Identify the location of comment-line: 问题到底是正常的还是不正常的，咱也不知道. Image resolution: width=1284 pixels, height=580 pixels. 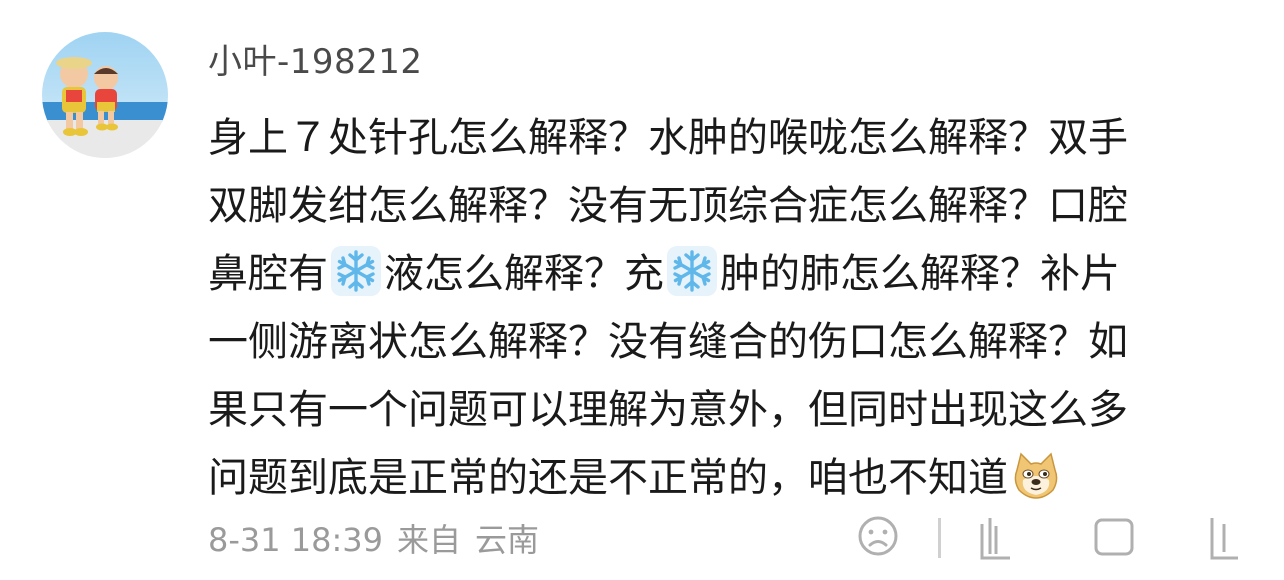
(728, 478).